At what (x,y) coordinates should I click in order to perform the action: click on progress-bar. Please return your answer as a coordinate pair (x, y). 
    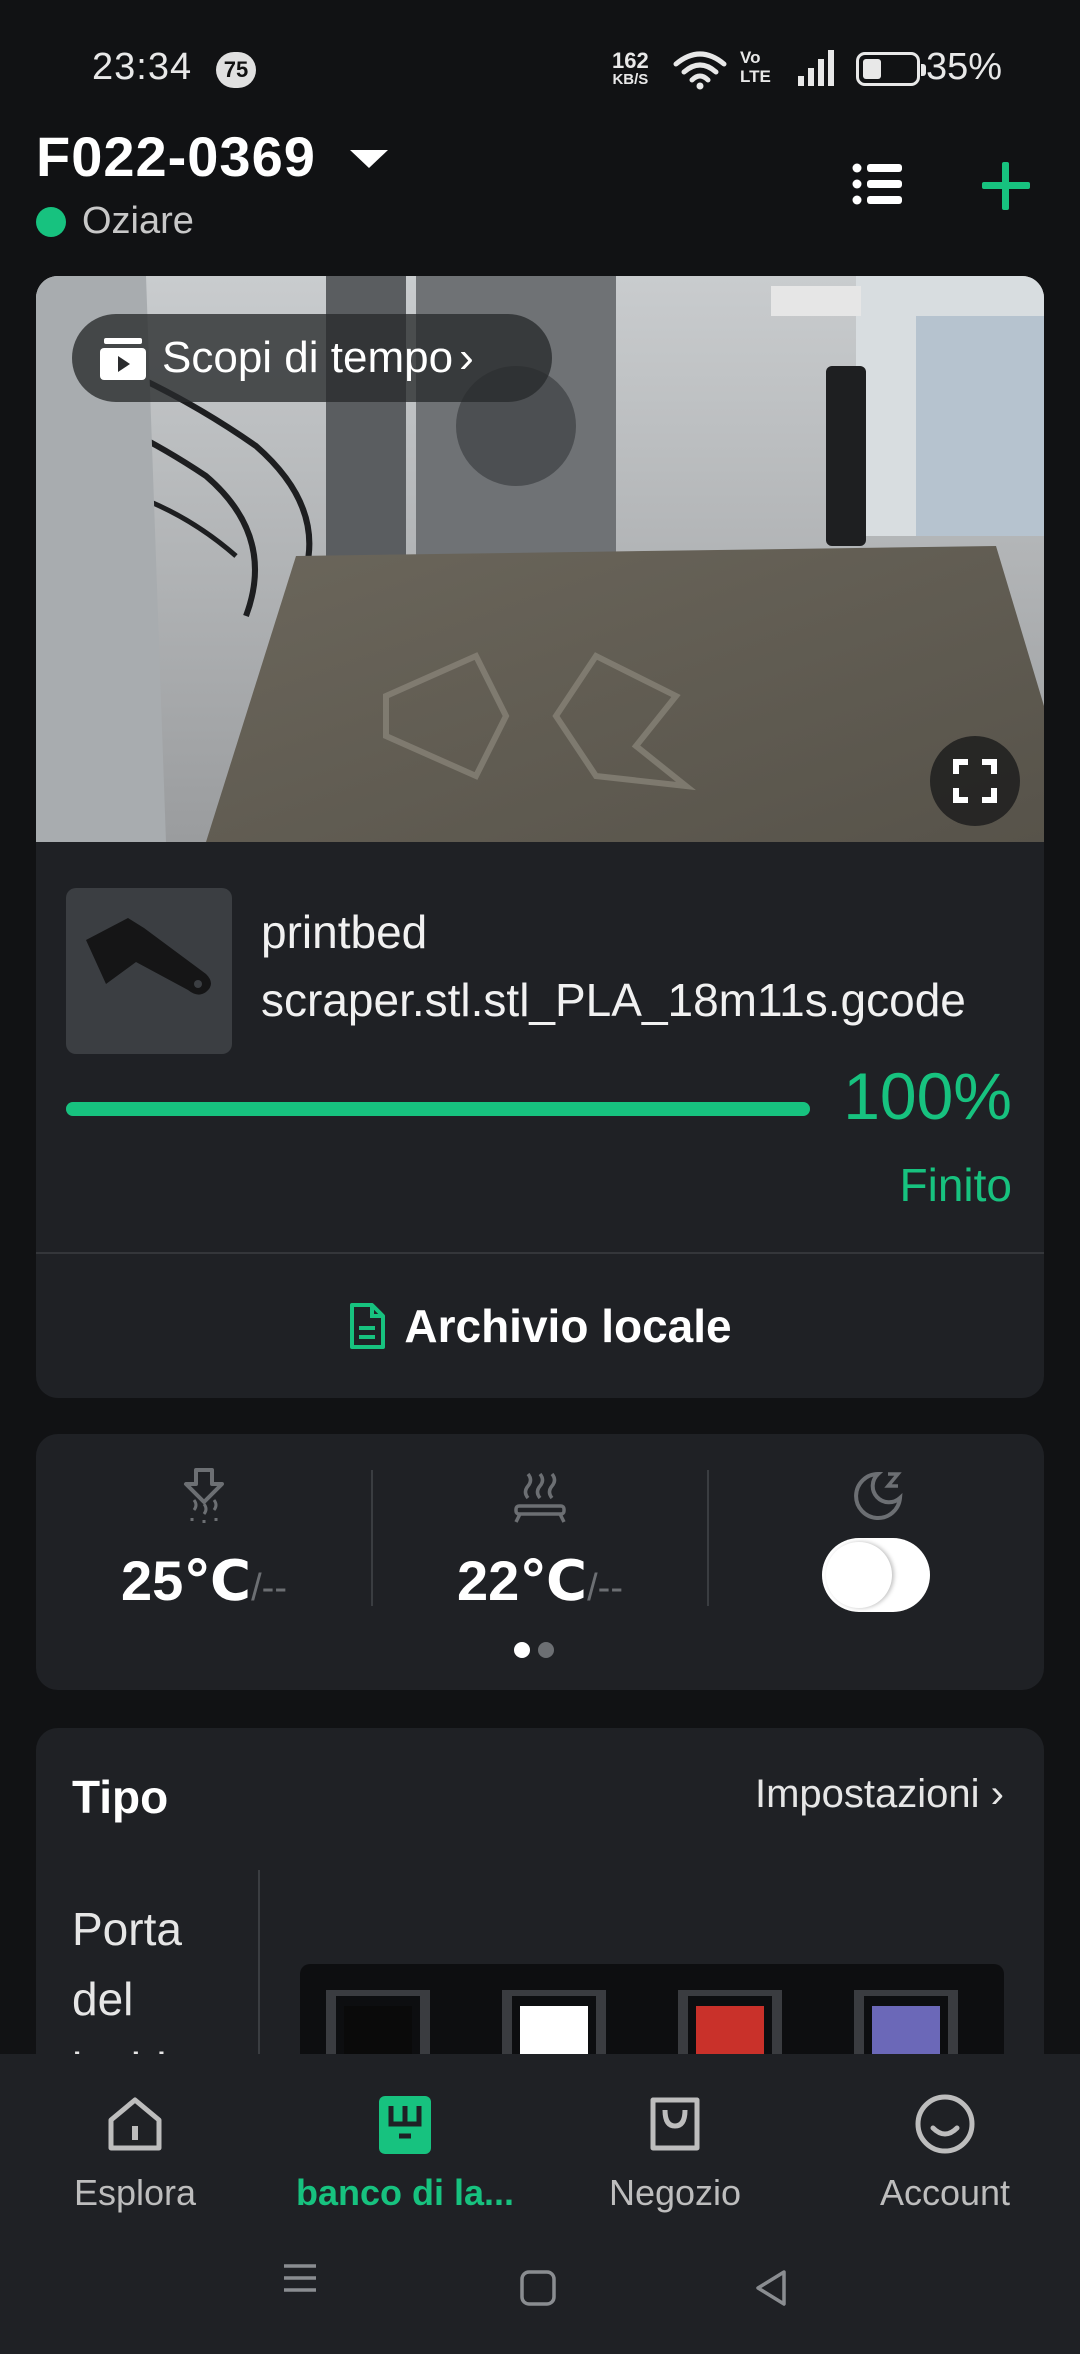
    Looking at the image, I should click on (438, 1109).